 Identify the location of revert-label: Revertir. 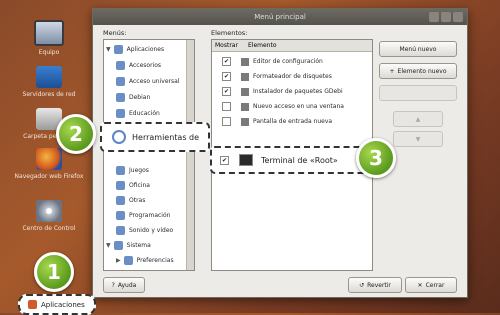
(379, 285).